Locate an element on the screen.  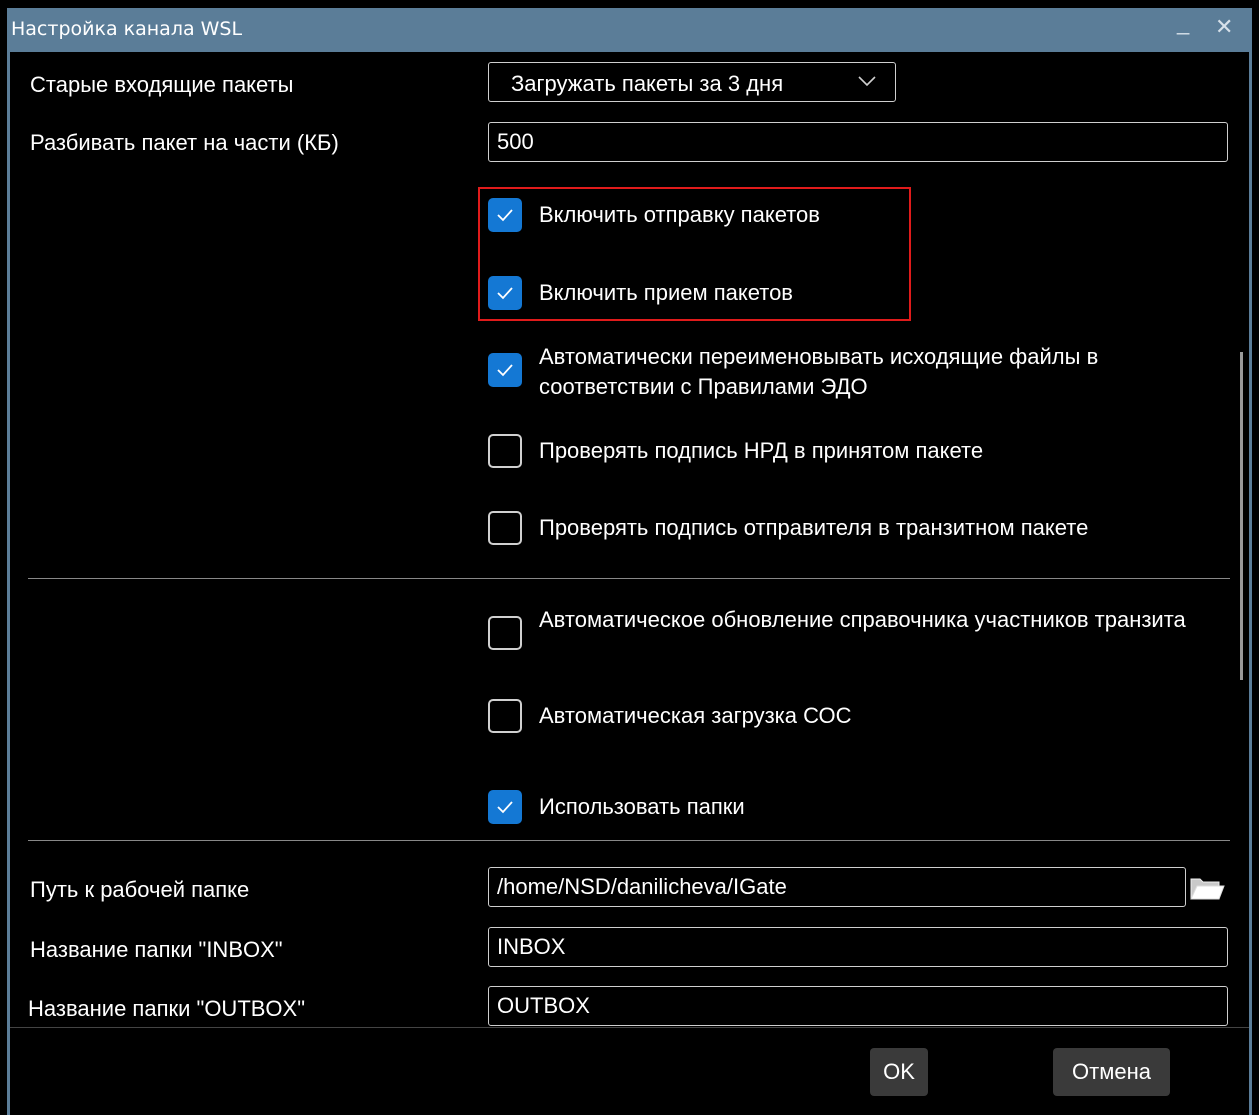
old-packets-select: Загружать пакеты за 3 дня is located at coordinates (692, 82).